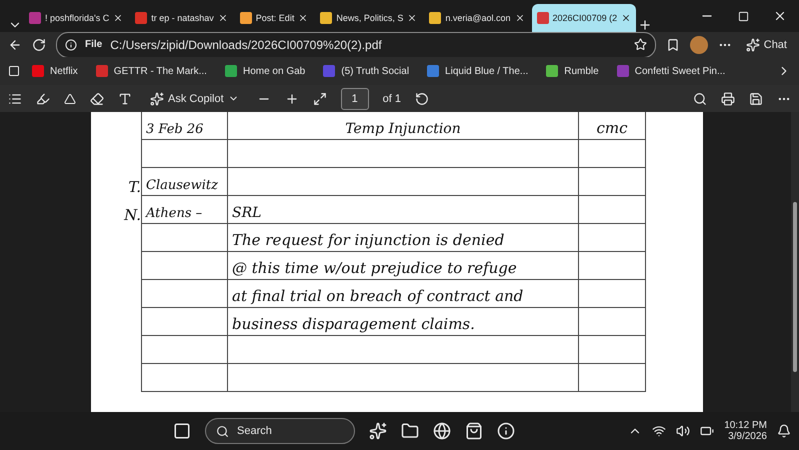 The width and height of the screenshot is (799, 450). Describe the element at coordinates (265, 71) in the screenshot. I see `bookmark-link: Home on Gab` at that location.